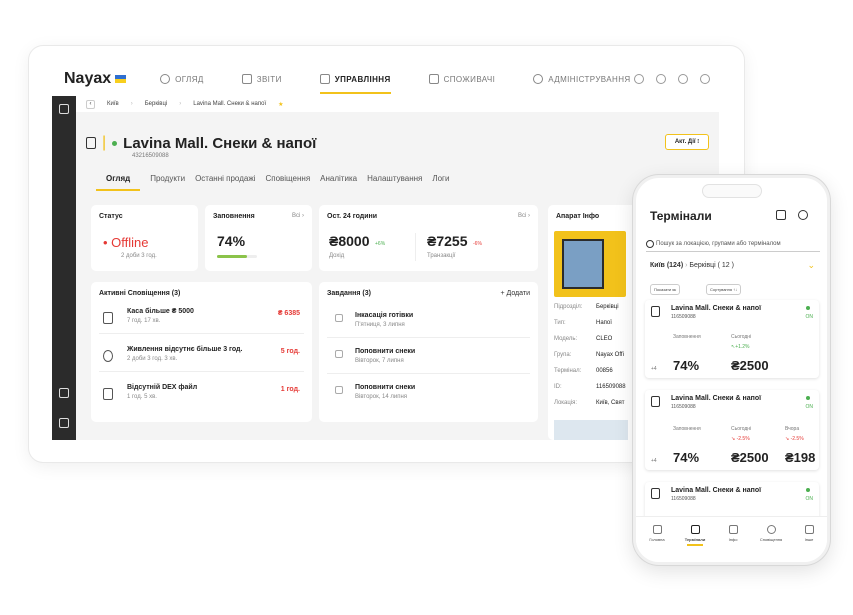 The width and height of the screenshot is (853, 615). Describe the element at coordinates (355, 79) in the screenshot. I see `nav-manage: УПРАВЛІННЯ` at that location.